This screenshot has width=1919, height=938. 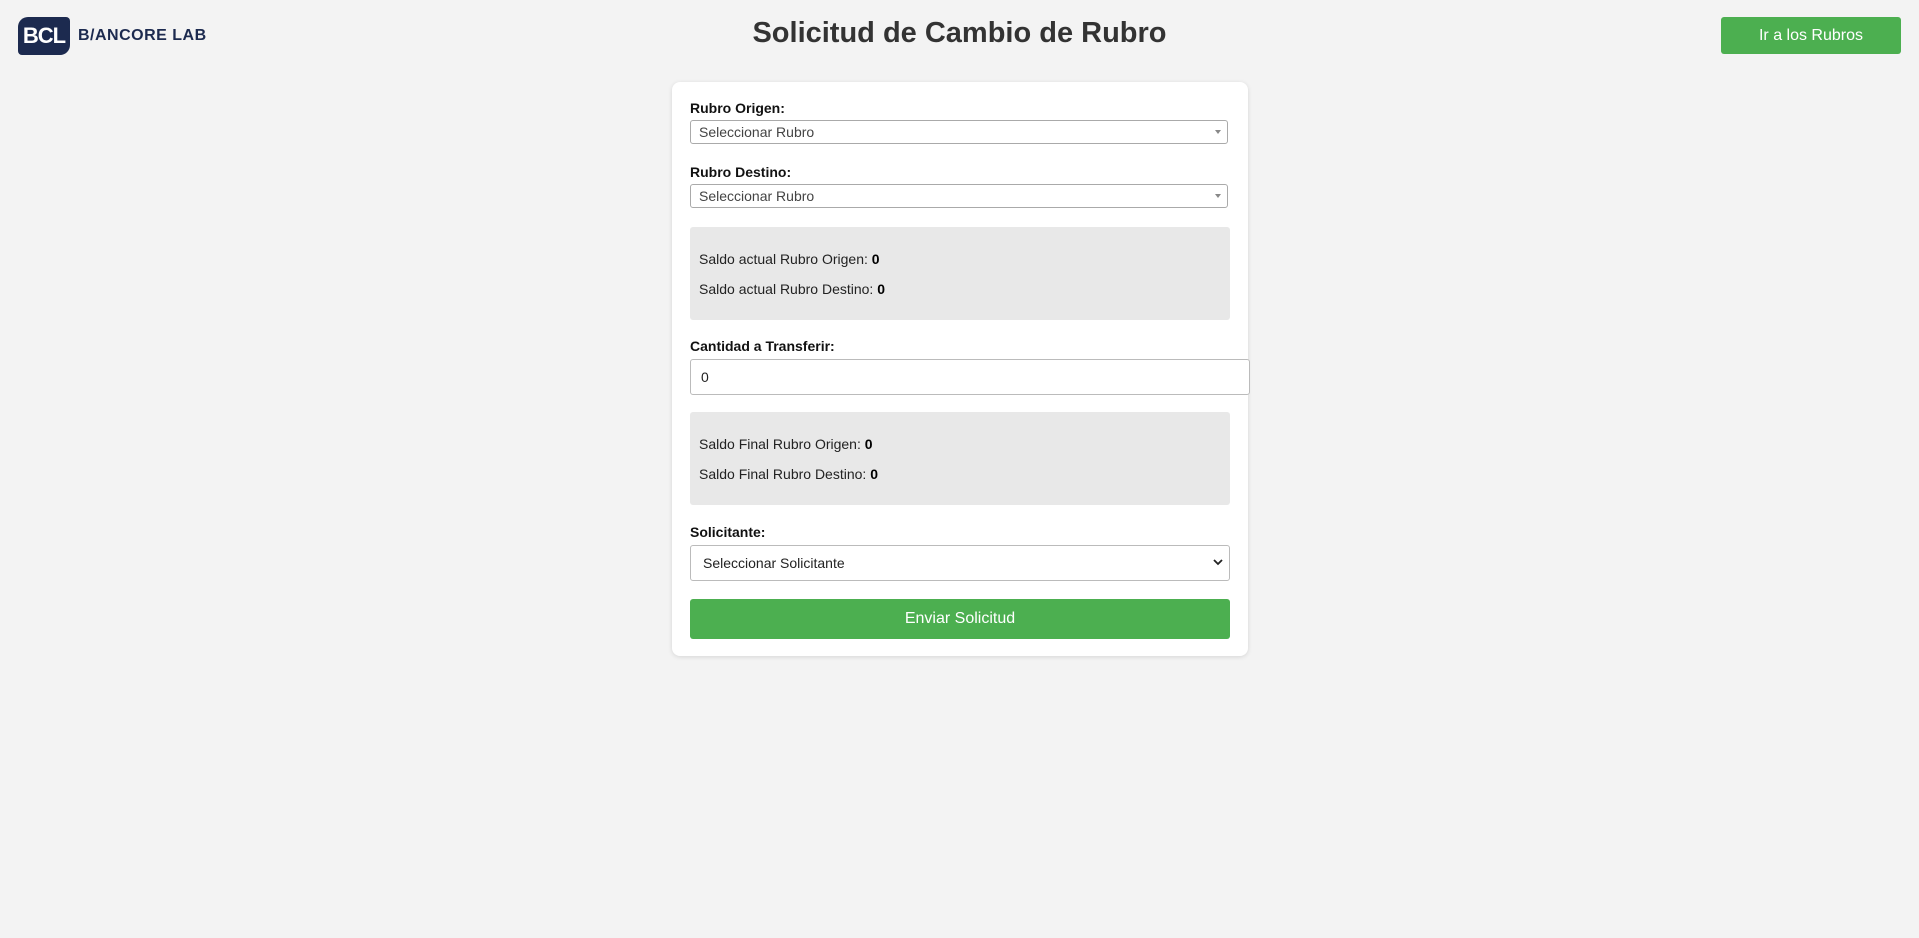 I want to click on saldo-final-origen-value: 0, so click(x=868, y=444).